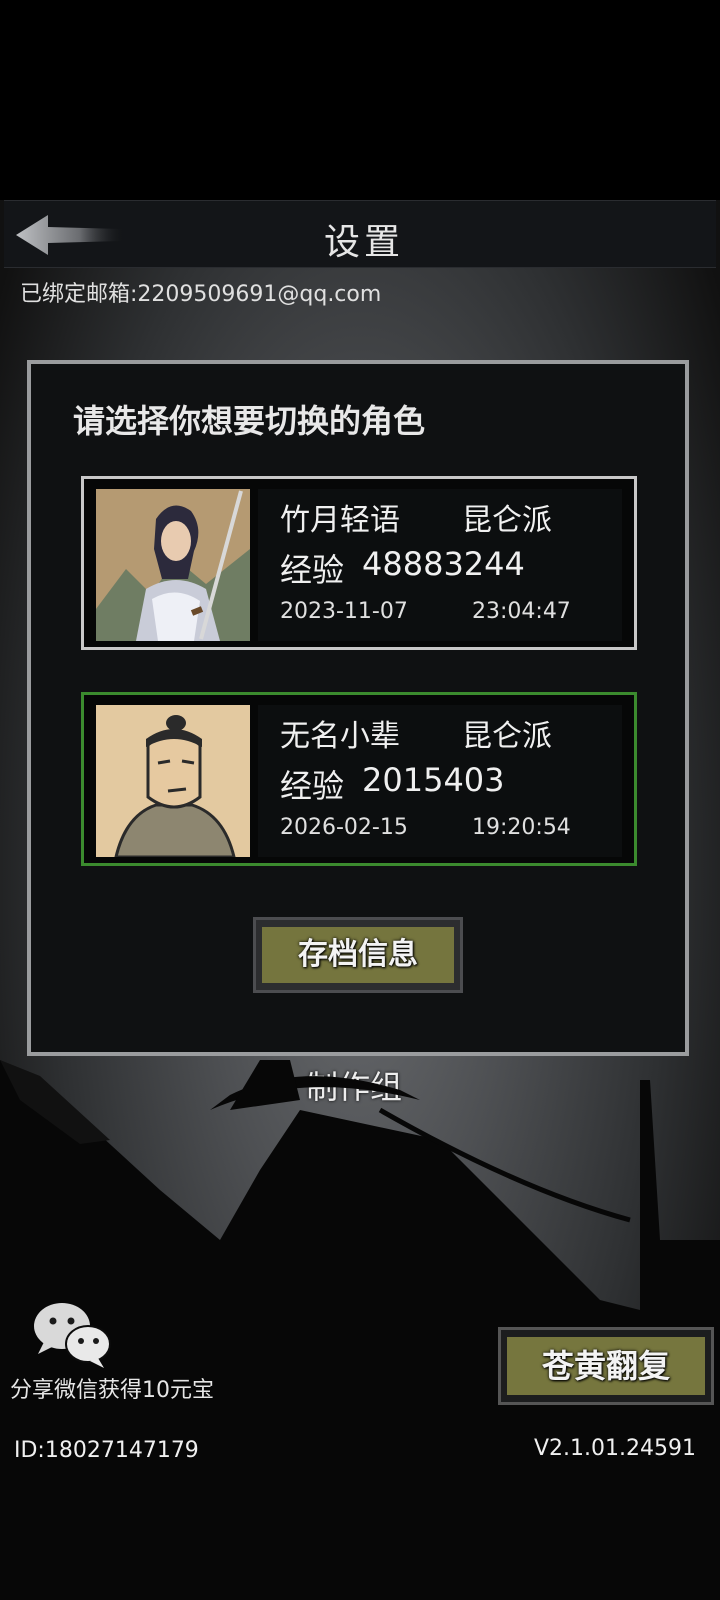 The image size is (720, 1600). I want to click on role-card-1: 竹月轻语 昆仑派 经验 48883244 2023-11-07 23:04:47, so click(359, 563).